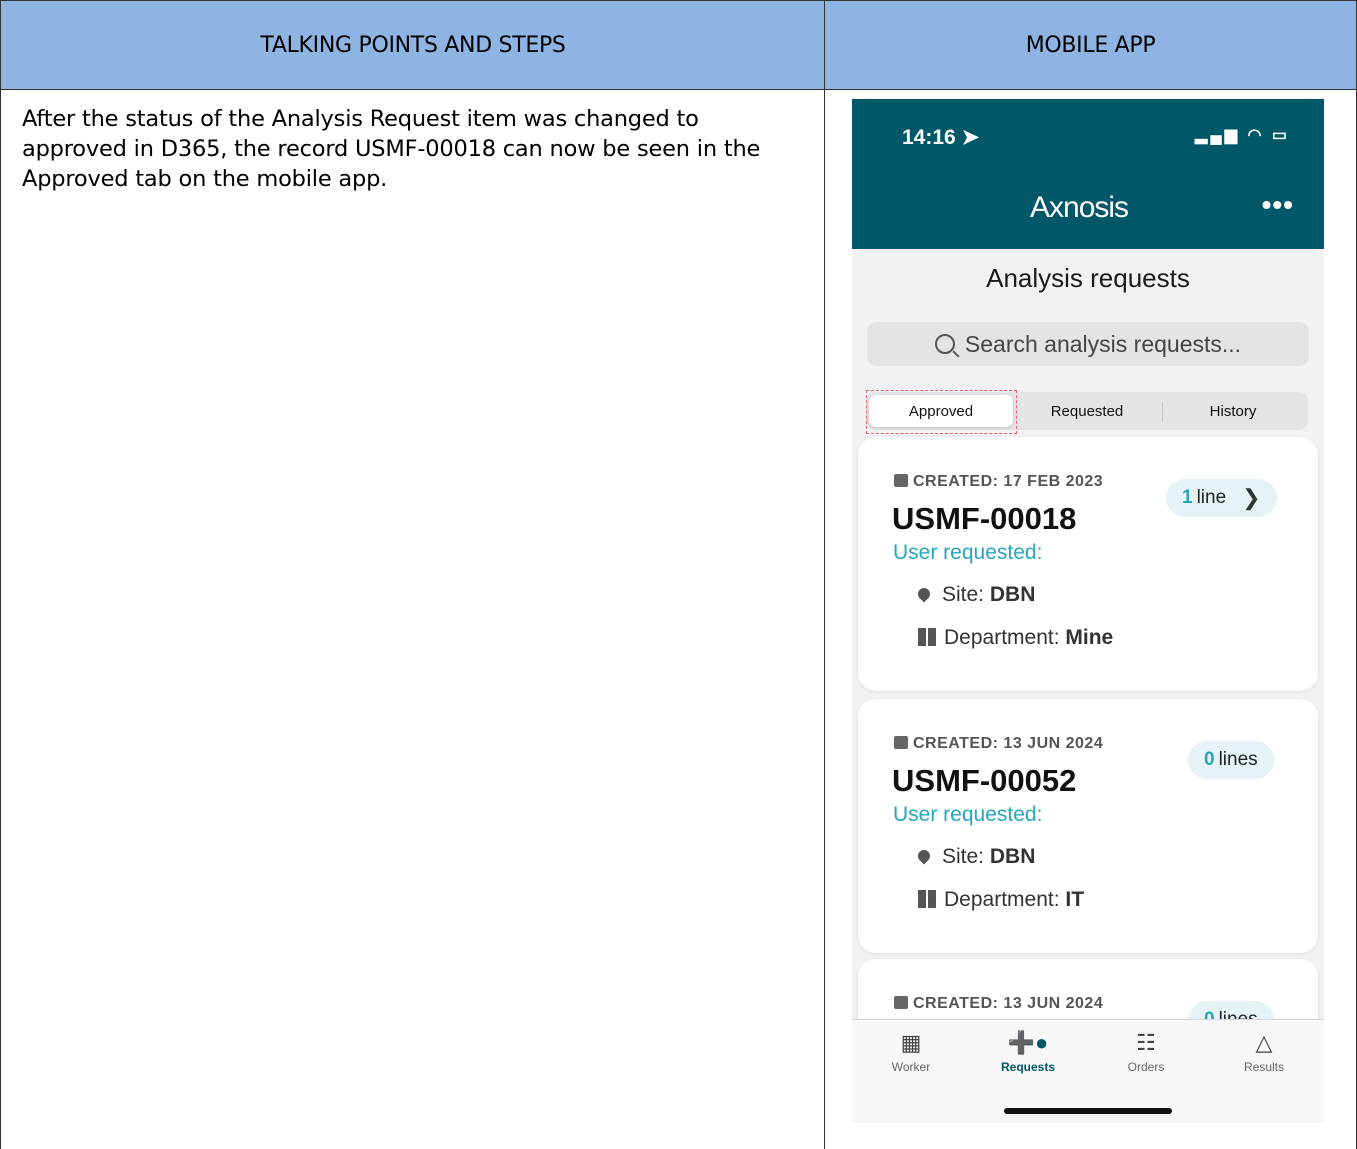  I want to click on header-mobile-app: MOBILE APP, so click(1090, 45).